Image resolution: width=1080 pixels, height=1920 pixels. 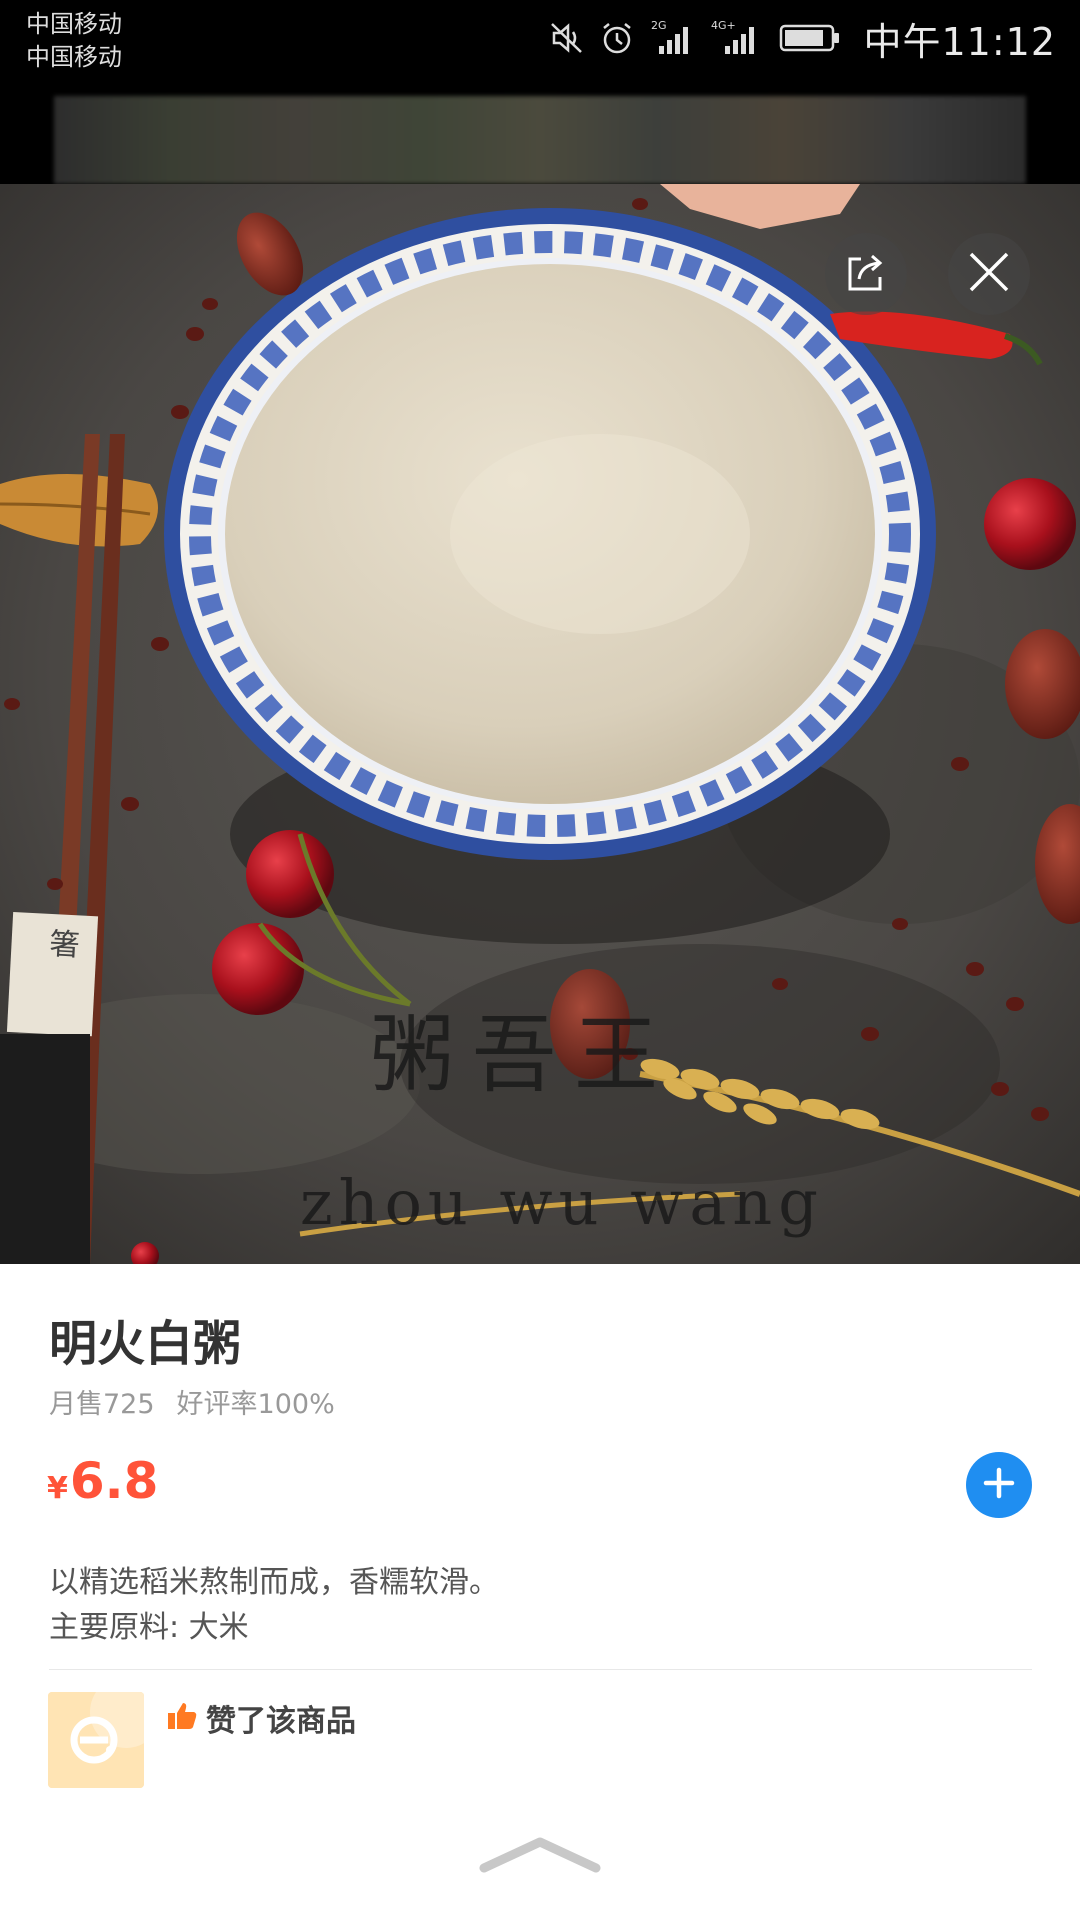 I want to click on rating: 好评率100%, so click(x=255, y=1404).